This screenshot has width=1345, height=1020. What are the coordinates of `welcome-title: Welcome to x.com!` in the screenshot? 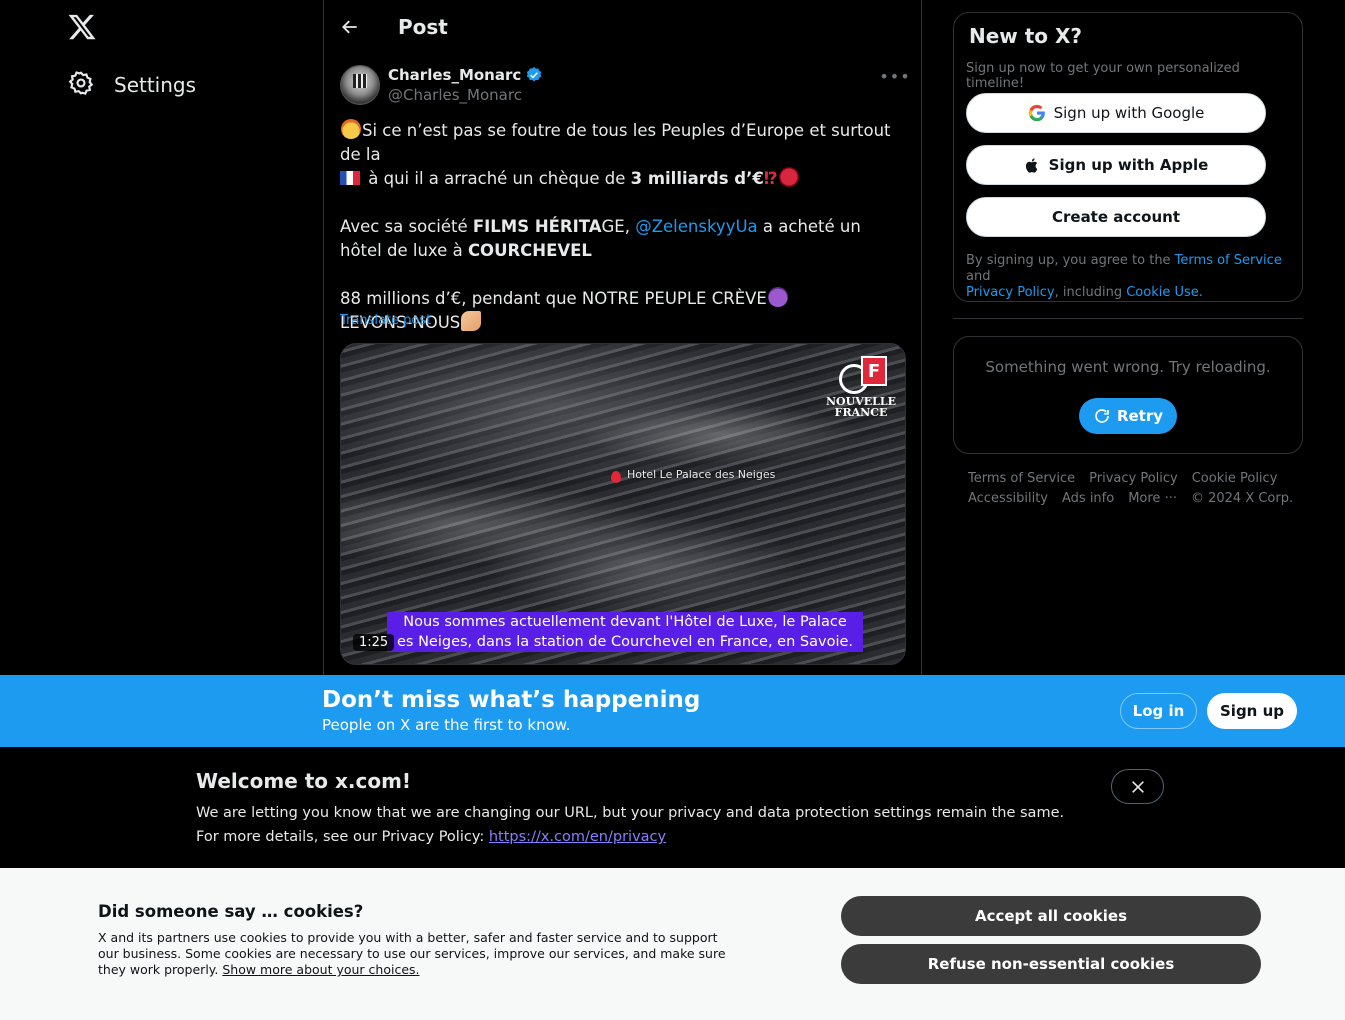 It's located at (304, 781).